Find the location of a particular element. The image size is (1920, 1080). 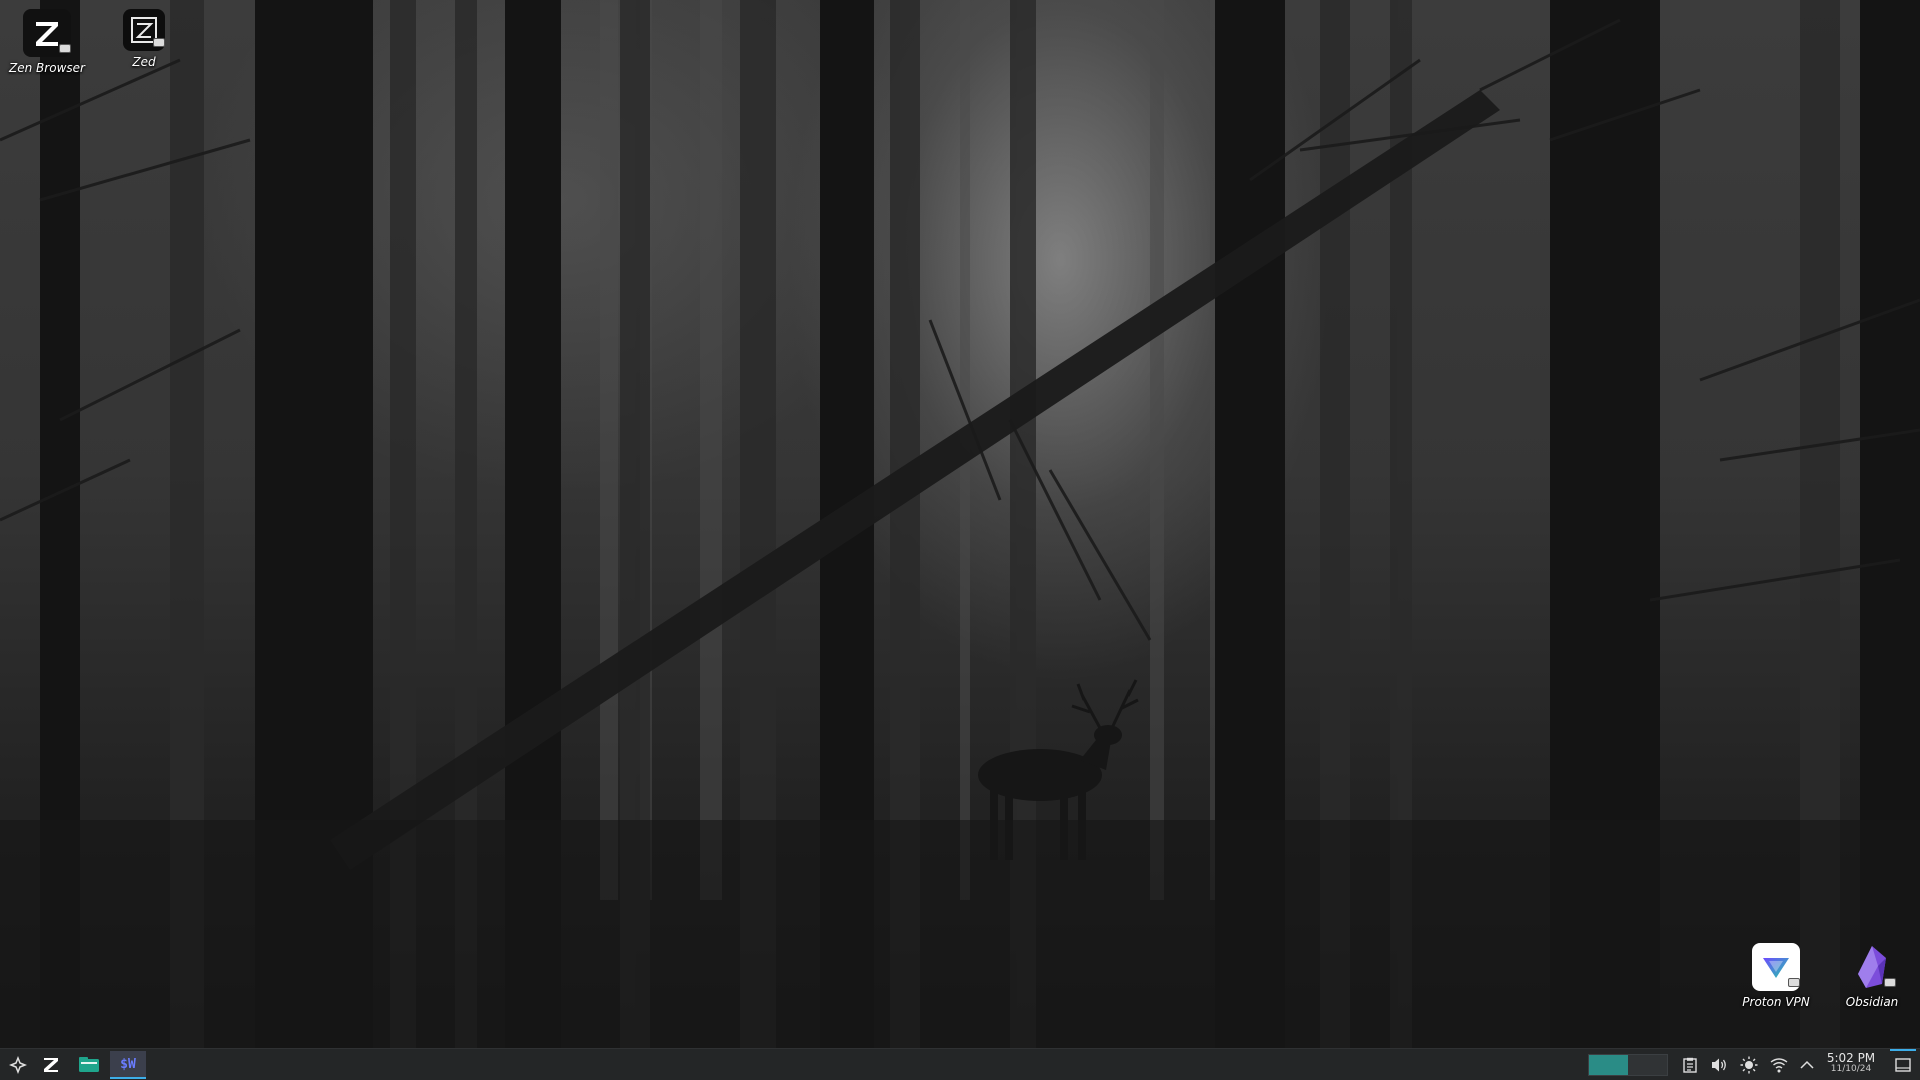

desktop-icon-label: Zed is located at coordinates (144, 62).